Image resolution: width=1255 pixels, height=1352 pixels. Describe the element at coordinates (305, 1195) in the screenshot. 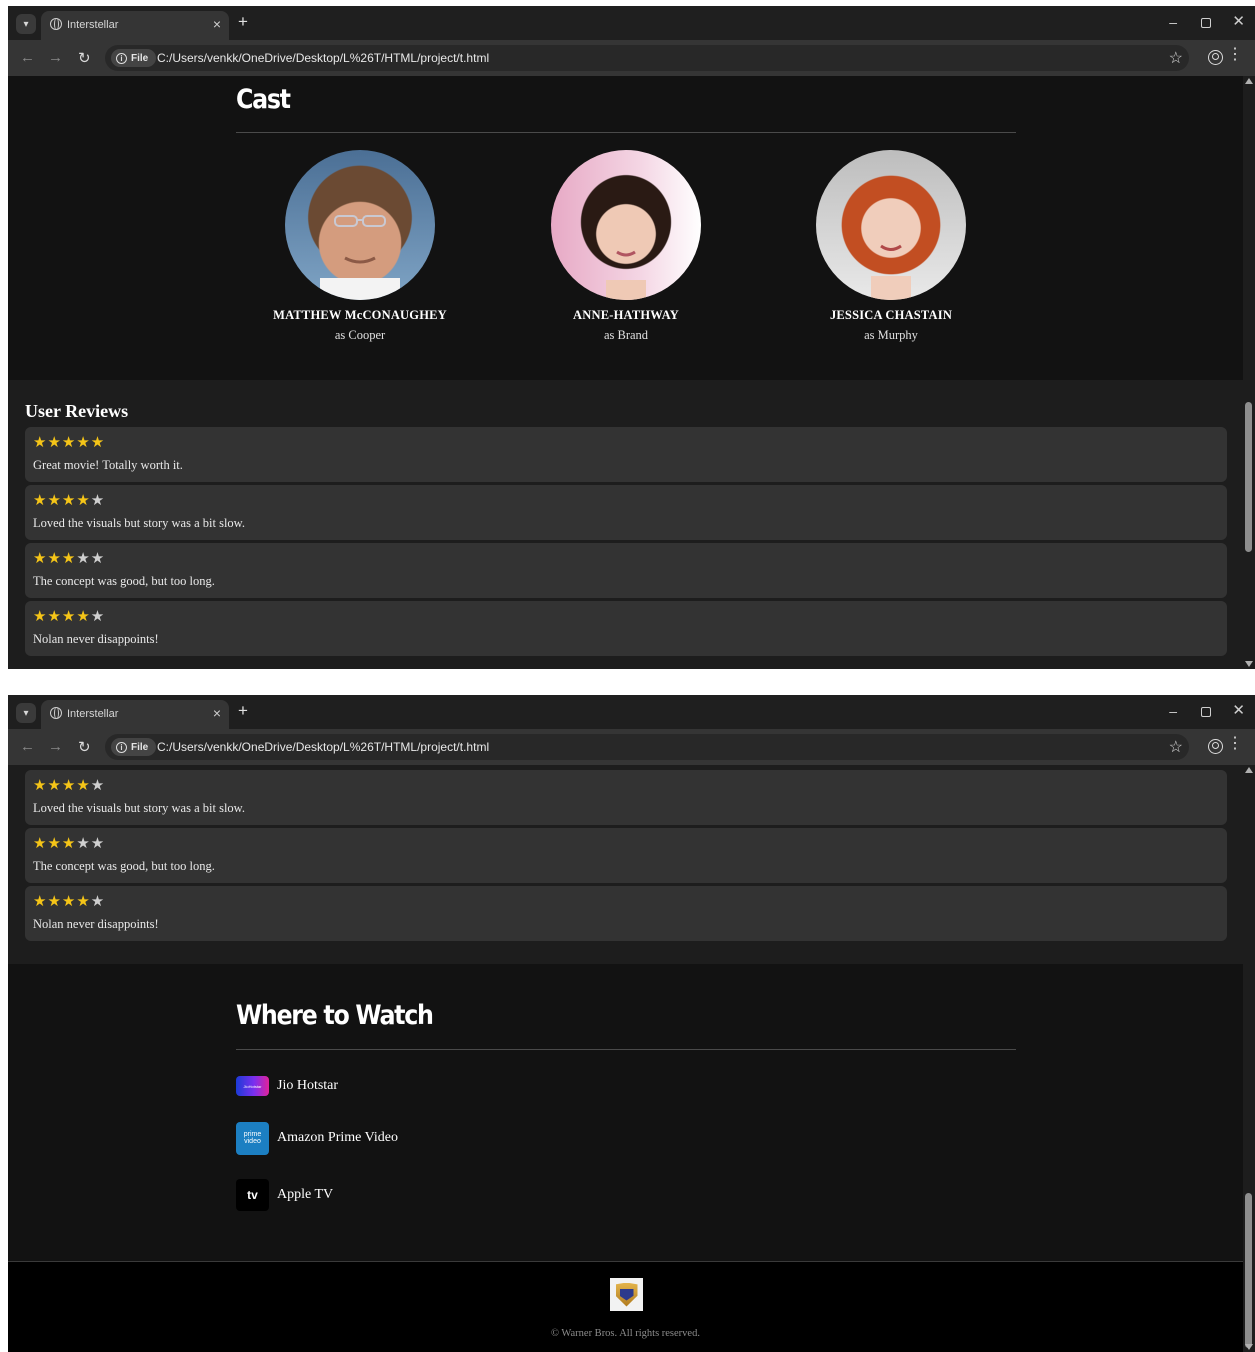

I see `platform-name: Apple TV` at that location.